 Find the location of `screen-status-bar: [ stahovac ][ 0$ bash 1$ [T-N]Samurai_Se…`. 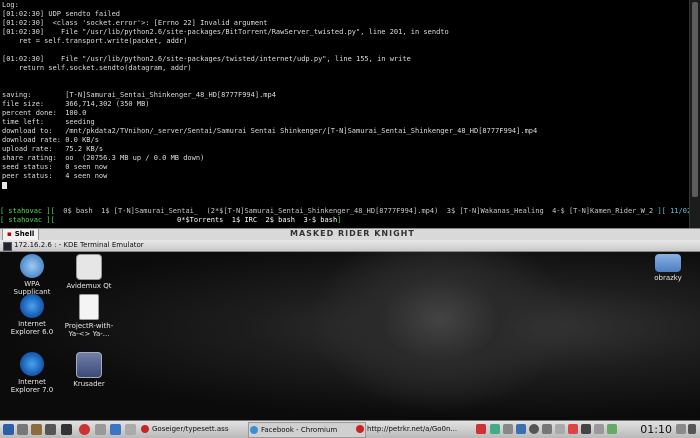

screen-status-bar: [ stahovac ][ 0$ bash 1$ [T-N]Samurai_Se… is located at coordinates (350, 211).